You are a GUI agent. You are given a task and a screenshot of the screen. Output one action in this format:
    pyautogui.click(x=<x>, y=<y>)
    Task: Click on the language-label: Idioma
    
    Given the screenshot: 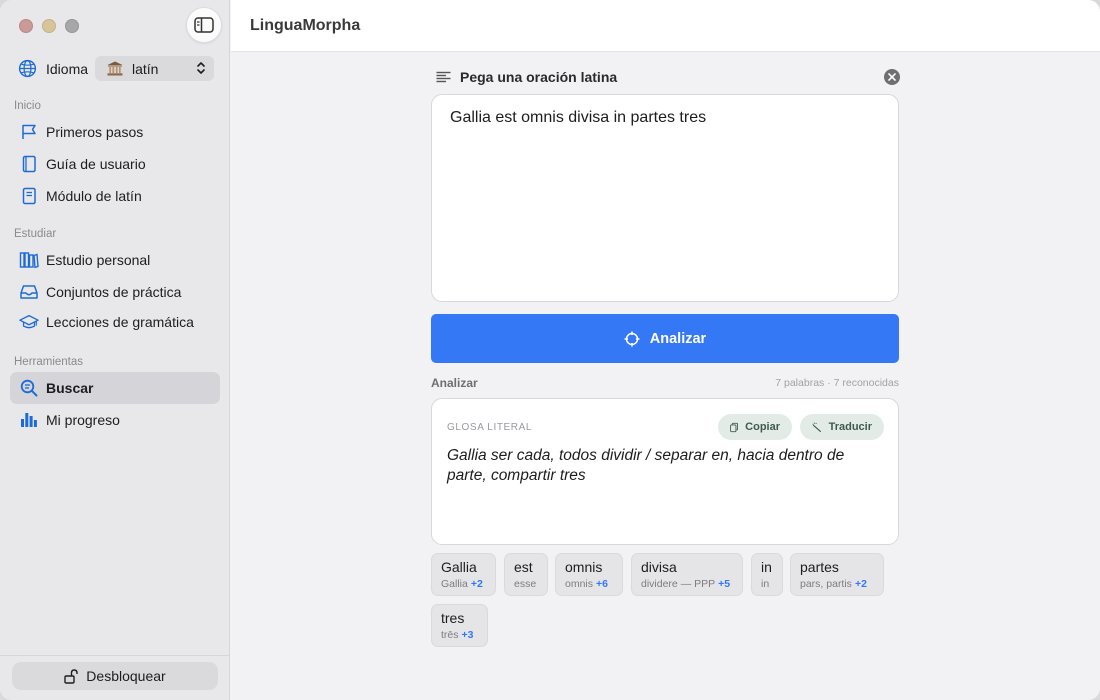 What is the action you would take?
    pyautogui.click(x=67, y=68)
    